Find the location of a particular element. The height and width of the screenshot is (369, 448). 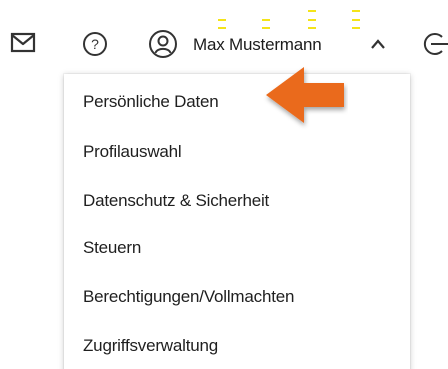

menu-item-label: Berechtigungen/Vollmachten is located at coordinates (189, 296).